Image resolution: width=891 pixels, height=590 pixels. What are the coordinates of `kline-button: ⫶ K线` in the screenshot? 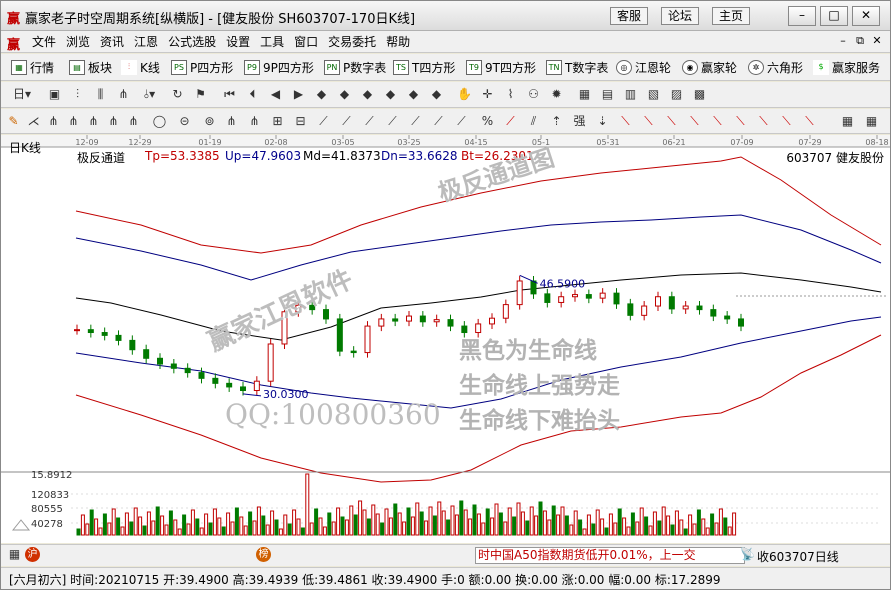 It's located at (140, 67).